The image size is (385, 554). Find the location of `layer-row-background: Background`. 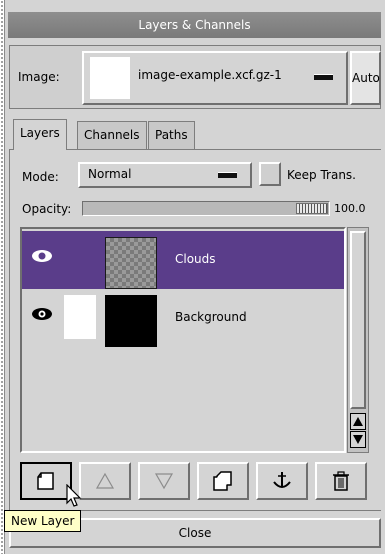

layer-row-background: Background is located at coordinates (183, 318).